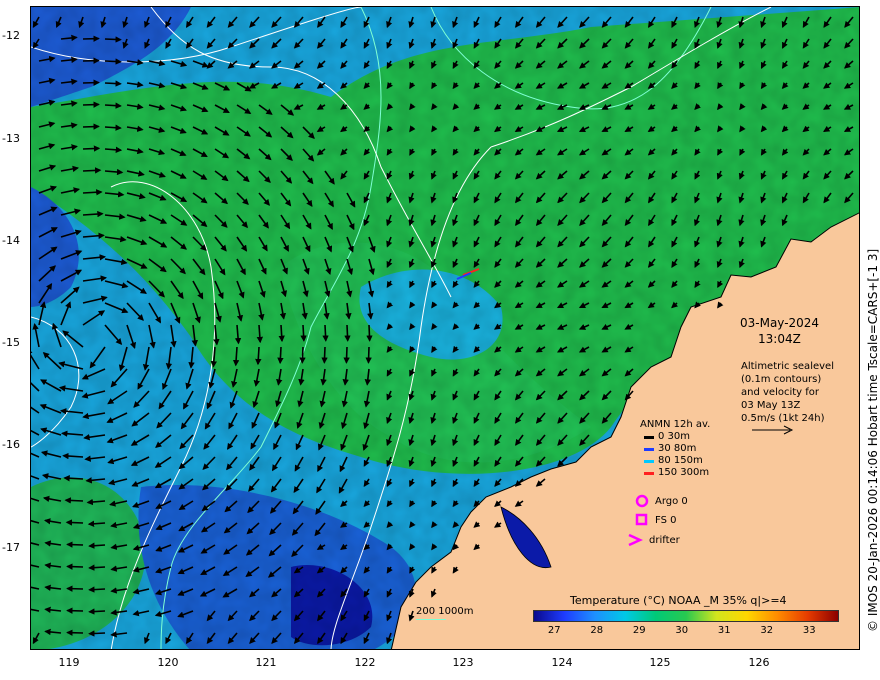  What do you see at coordinates (675, 424) in the screenshot?
I see `depth-legend-title: ANMN 12h av.` at bounding box center [675, 424].